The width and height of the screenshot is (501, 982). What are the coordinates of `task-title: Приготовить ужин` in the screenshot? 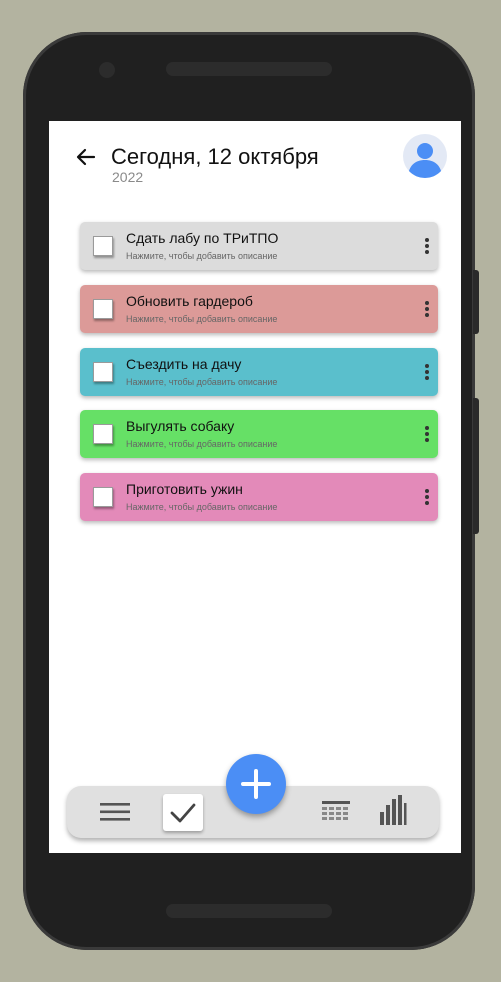 It's located at (184, 489).